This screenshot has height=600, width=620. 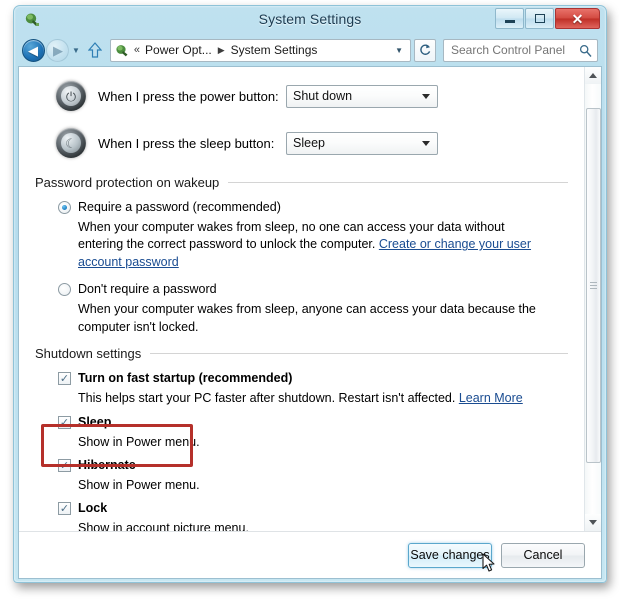 What do you see at coordinates (450, 555) in the screenshot?
I see `save-changes-button: Save changes` at bounding box center [450, 555].